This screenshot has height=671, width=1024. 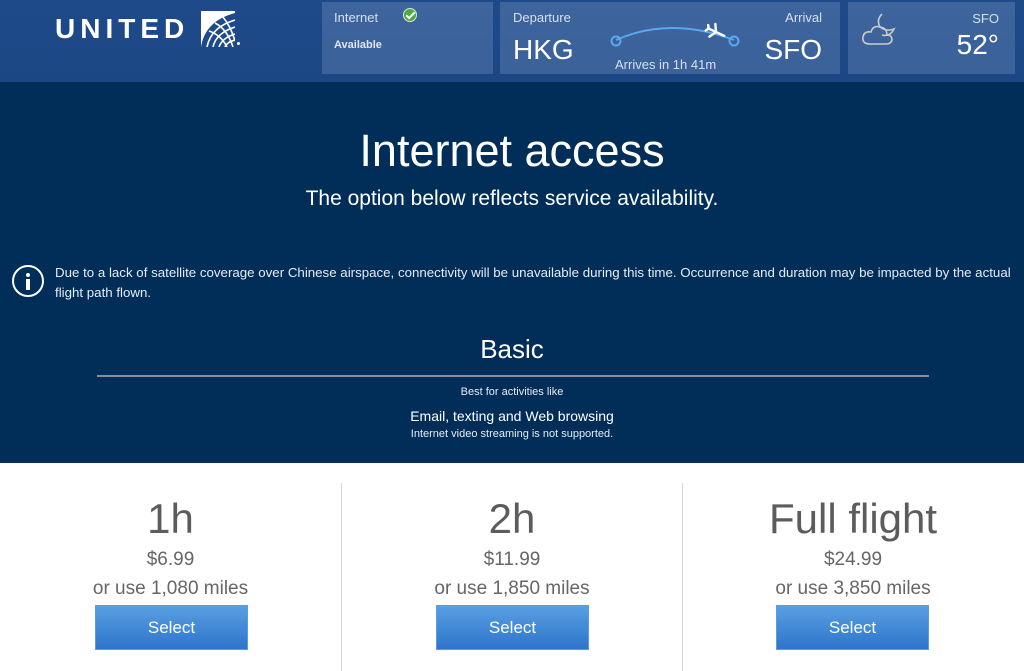 What do you see at coordinates (977, 44) in the screenshot?
I see `weather-temperature: 52°` at bounding box center [977, 44].